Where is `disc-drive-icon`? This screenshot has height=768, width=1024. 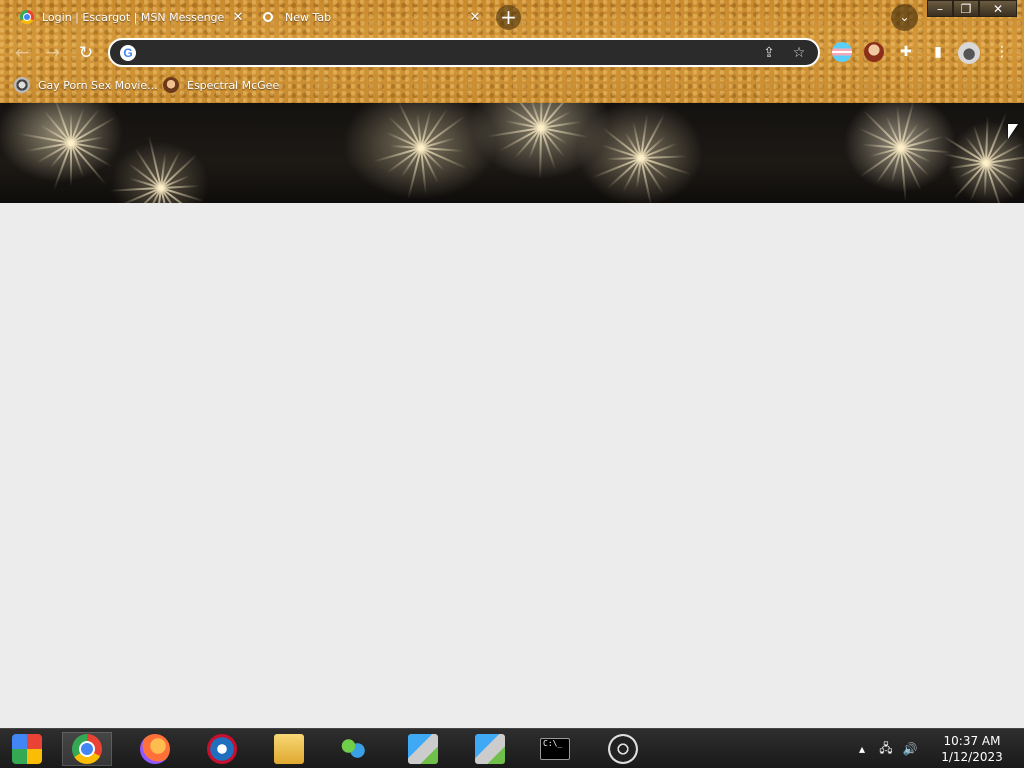
disc-drive-icon is located at coordinates (623, 749).